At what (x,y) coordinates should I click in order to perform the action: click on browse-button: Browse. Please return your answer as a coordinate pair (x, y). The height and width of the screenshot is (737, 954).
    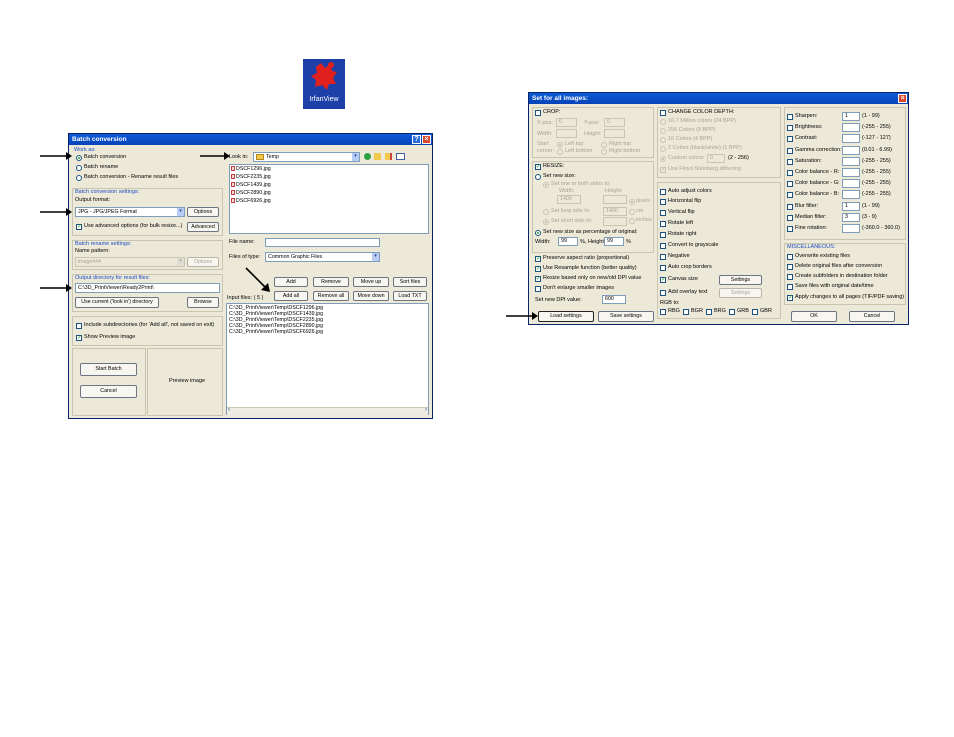
    Looking at the image, I should click on (203, 302).